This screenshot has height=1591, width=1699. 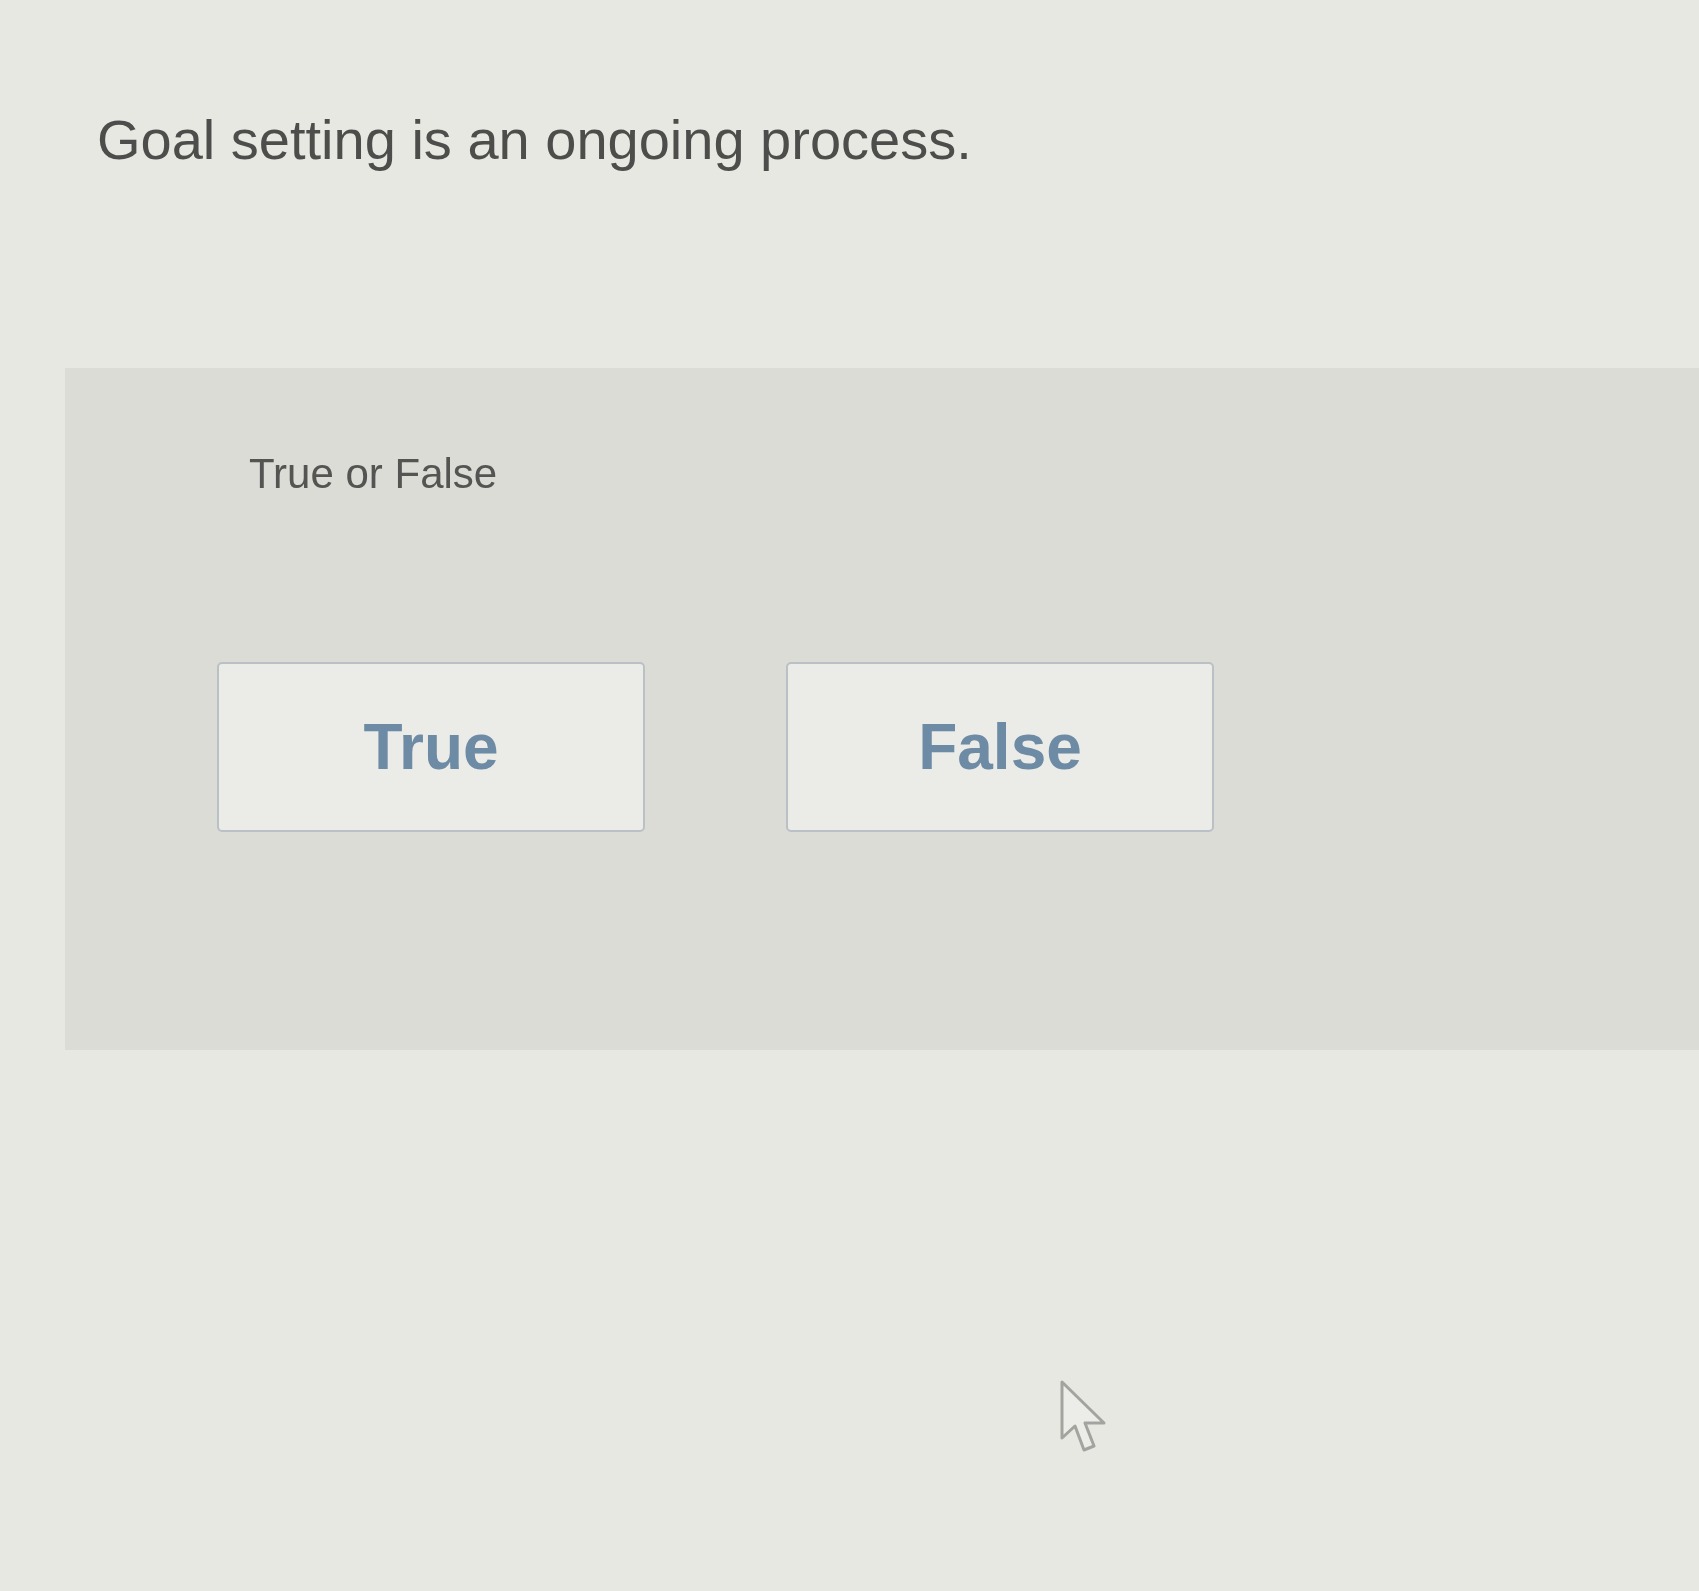 I want to click on answer-button: False, so click(x=1000, y=747).